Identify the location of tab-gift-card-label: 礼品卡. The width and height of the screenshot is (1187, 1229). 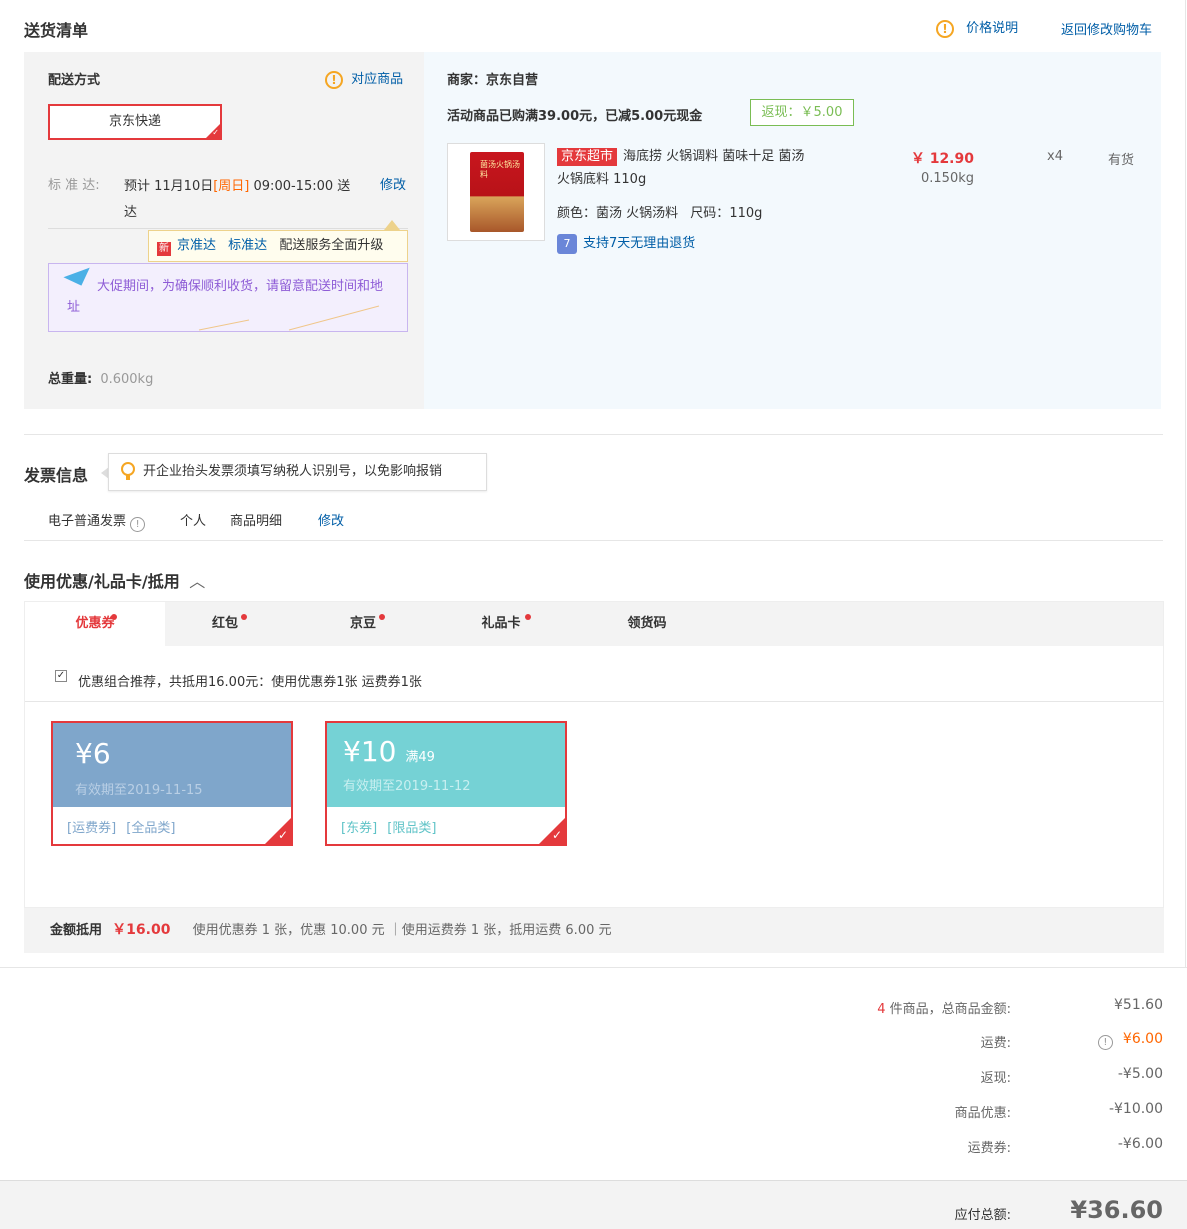
(501, 623).